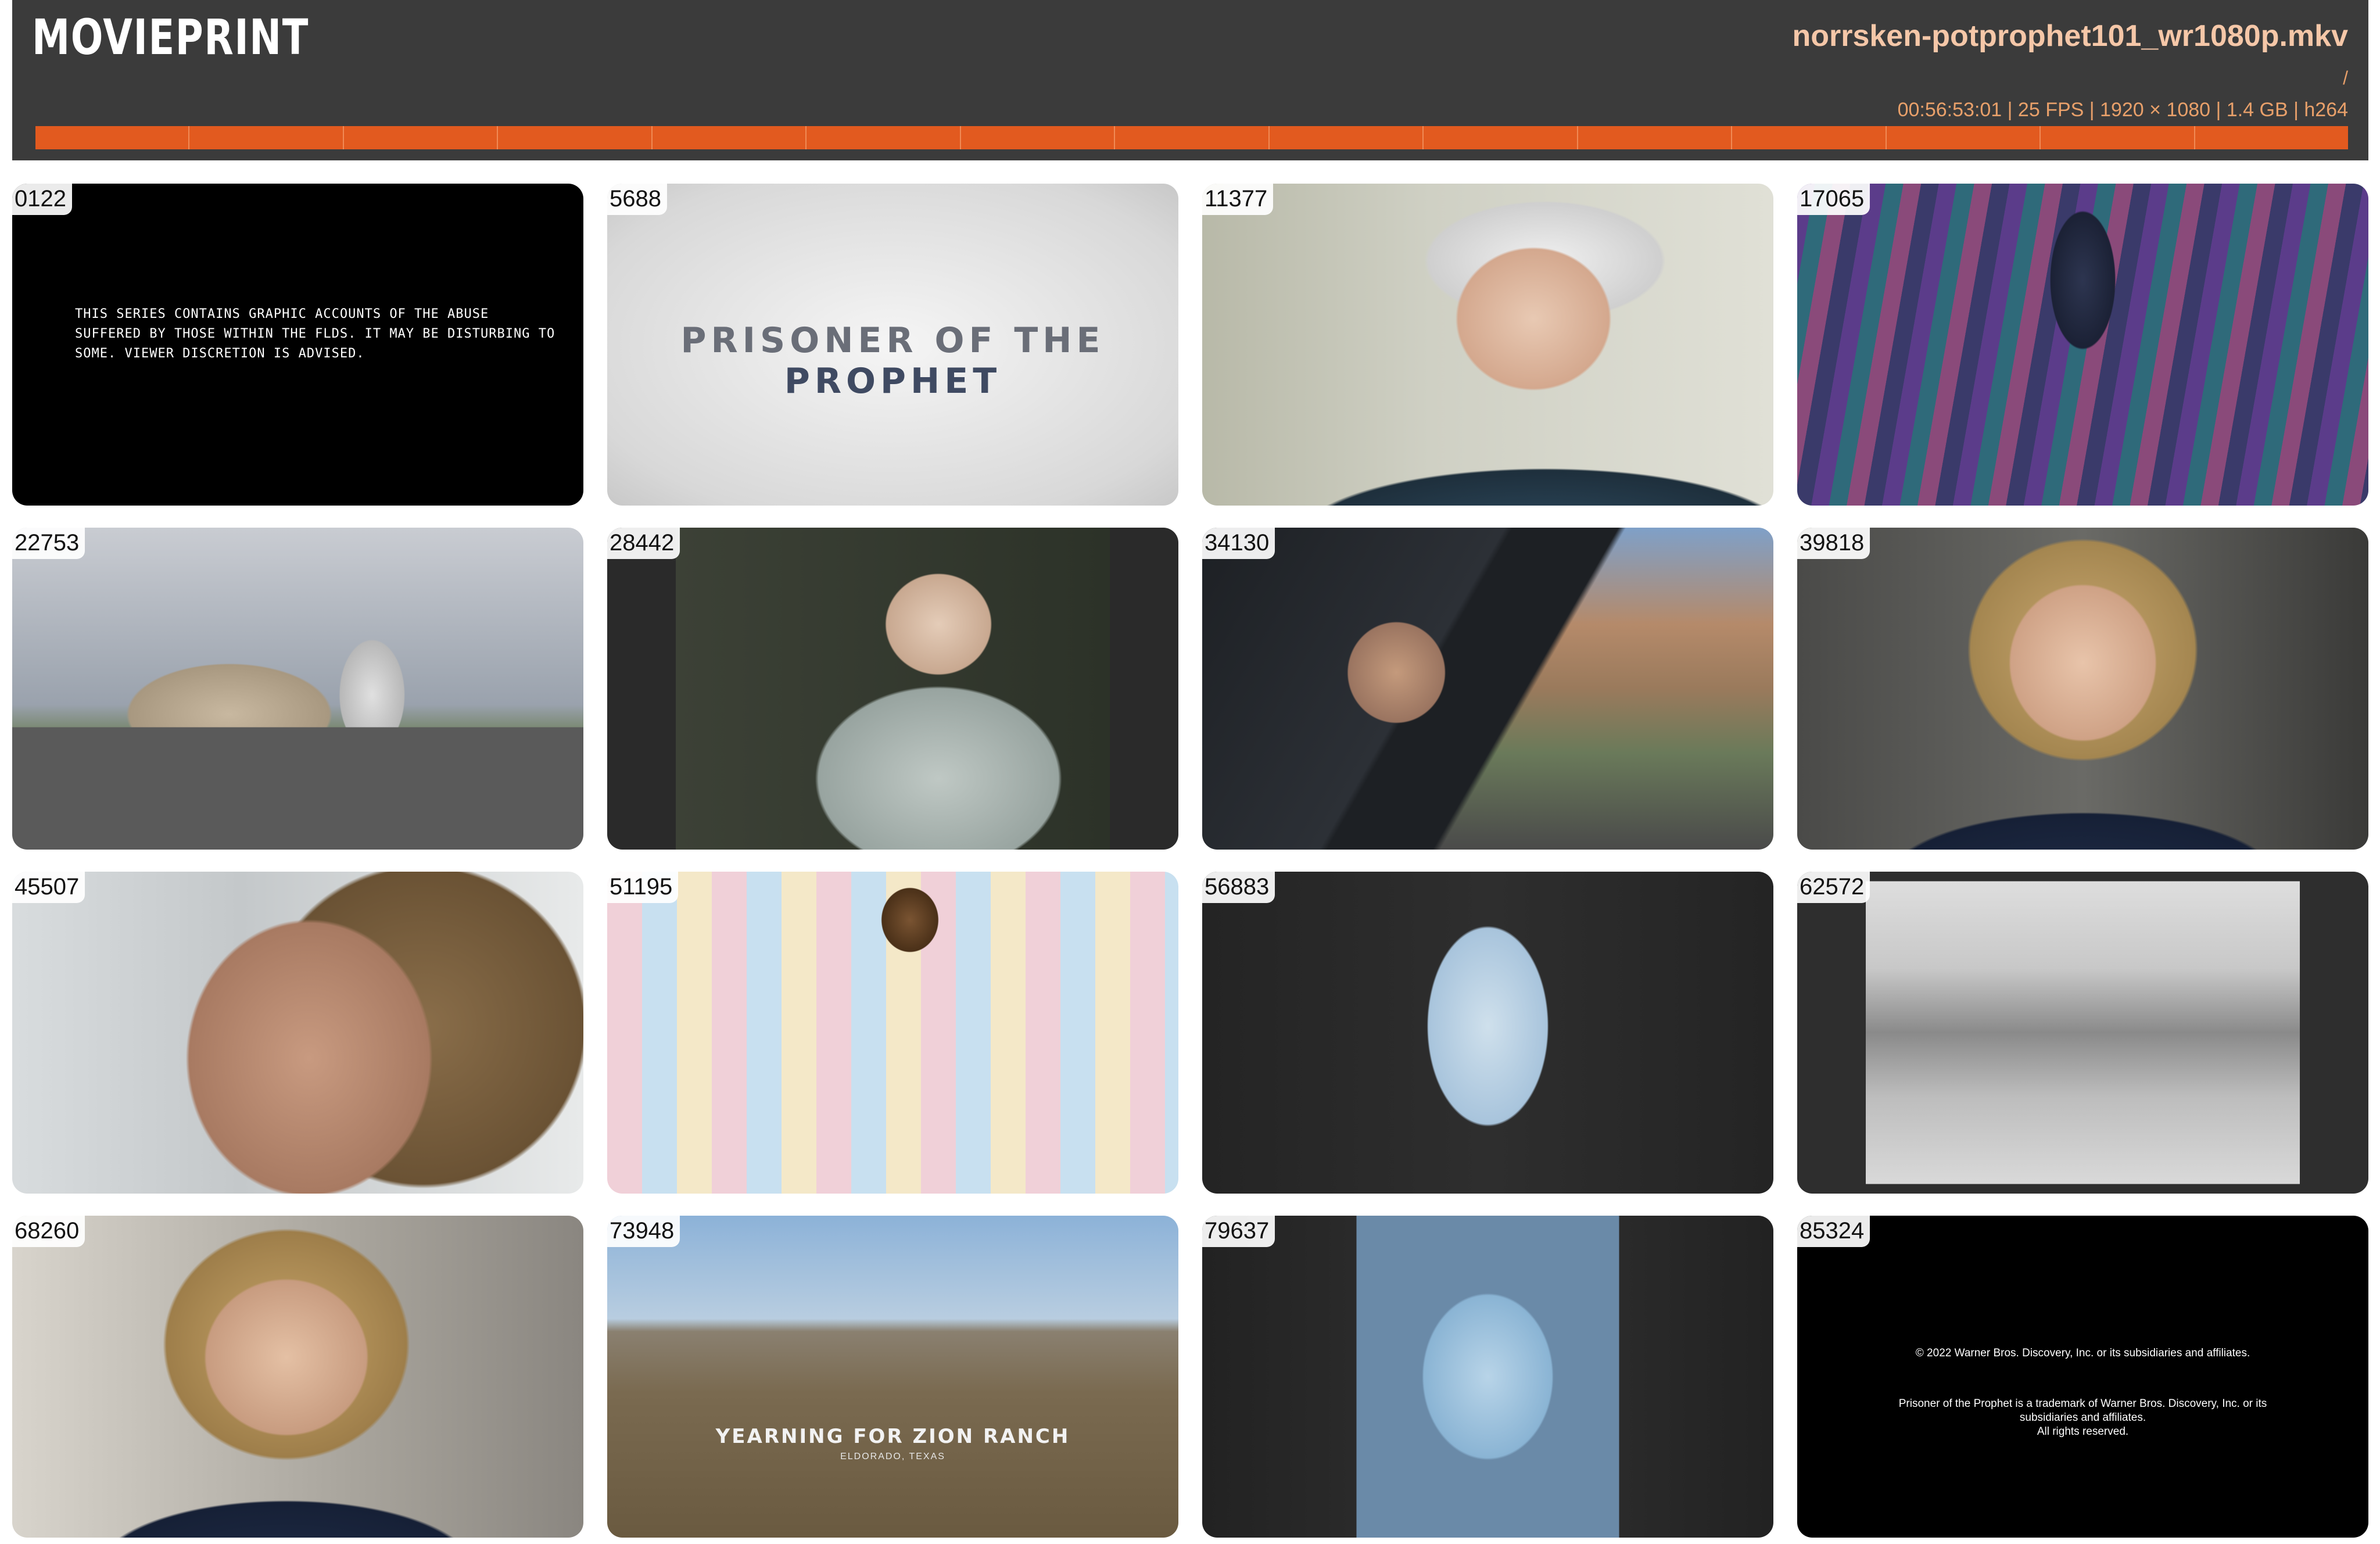 The image size is (2380, 1544). What do you see at coordinates (892, 361) in the screenshot?
I see `title-card-text: PRISONER OF THE PROPHET` at bounding box center [892, 361].